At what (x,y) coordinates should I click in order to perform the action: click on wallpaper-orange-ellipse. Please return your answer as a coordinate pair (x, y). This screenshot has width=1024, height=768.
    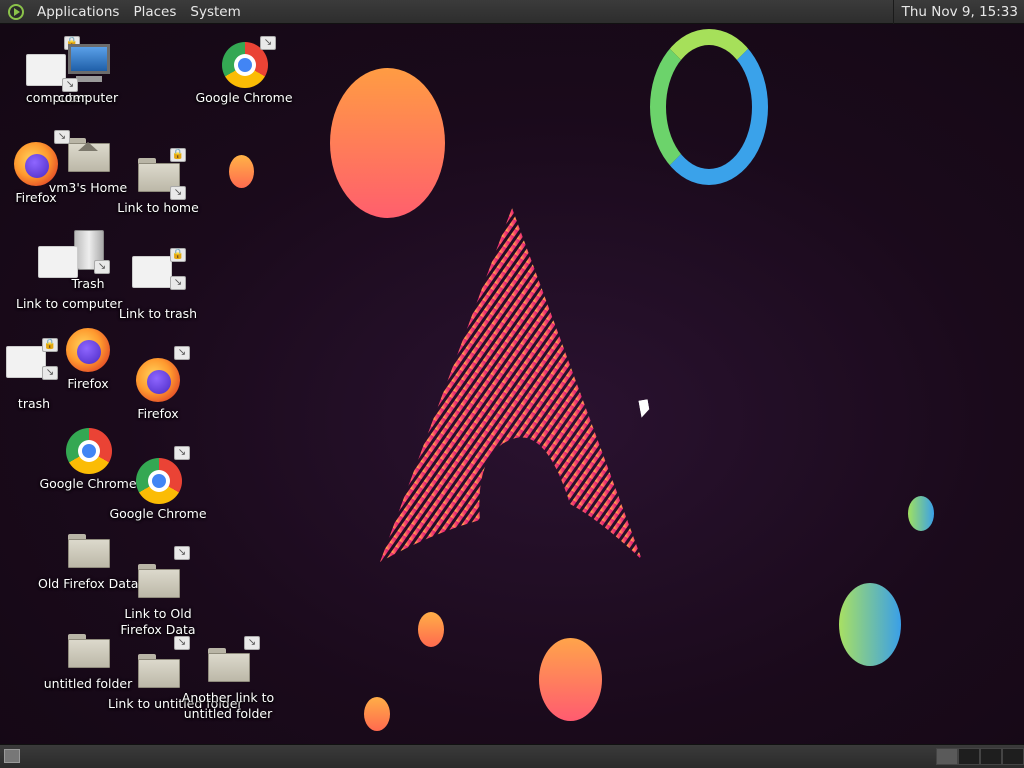
    Looking at the image, I should click on (387, 143).